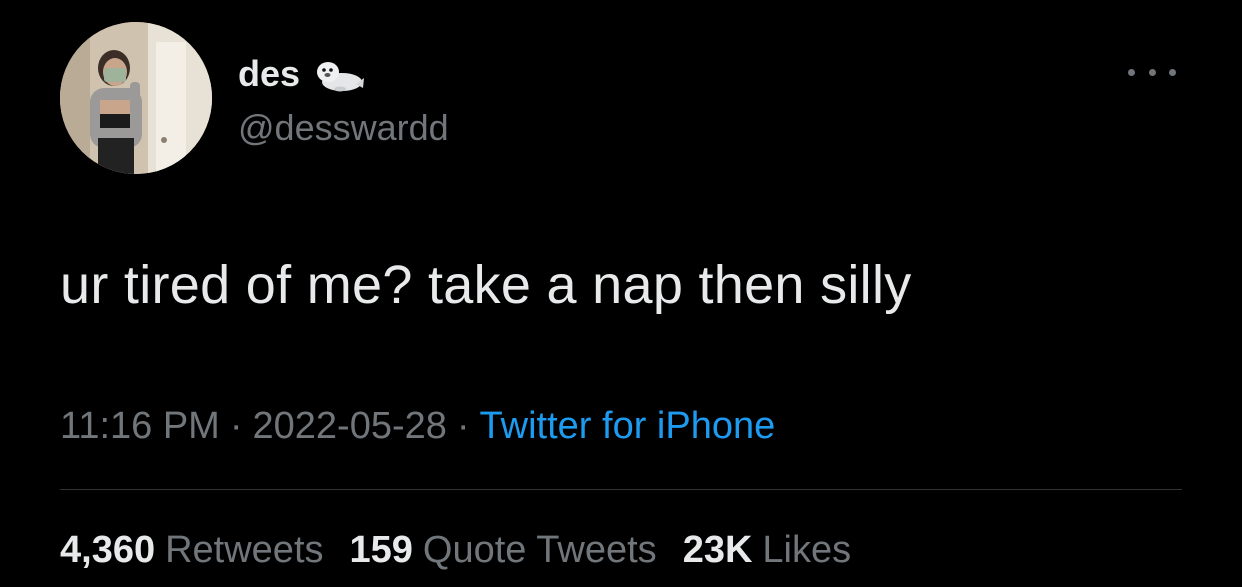 Image resolution: width=1242 pixels, height=587 pixels. I want to click on tweet-text: ur tired of me? take a nap then silly, so click(486, 285).